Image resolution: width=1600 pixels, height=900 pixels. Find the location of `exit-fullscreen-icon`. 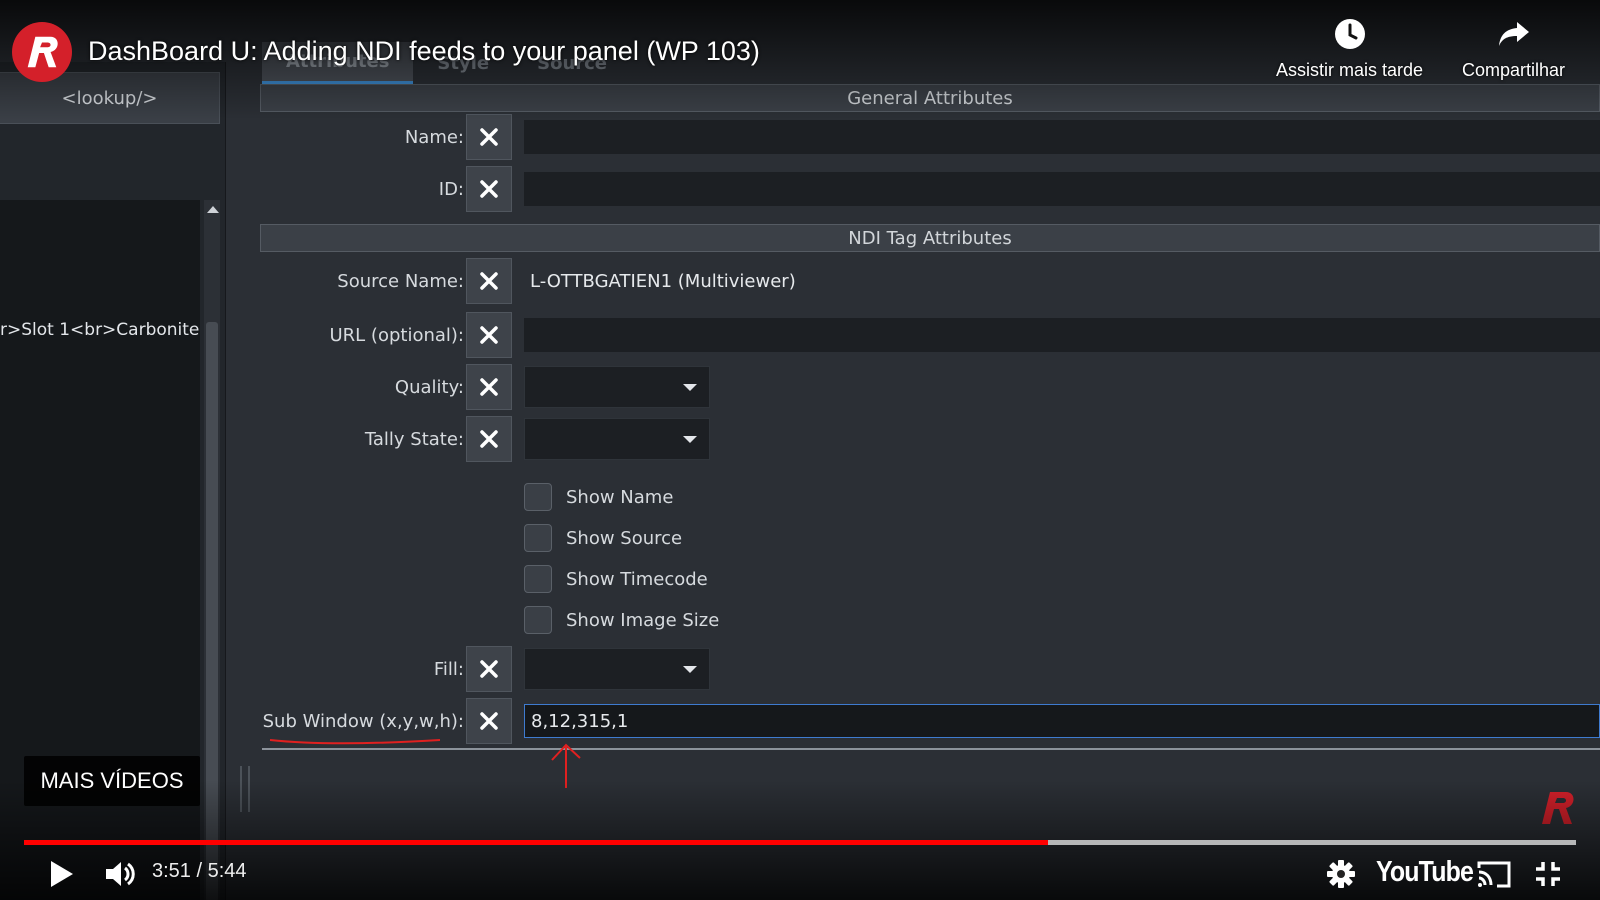

exit-fullscreen-icon is located at coordinates (1548, 874).